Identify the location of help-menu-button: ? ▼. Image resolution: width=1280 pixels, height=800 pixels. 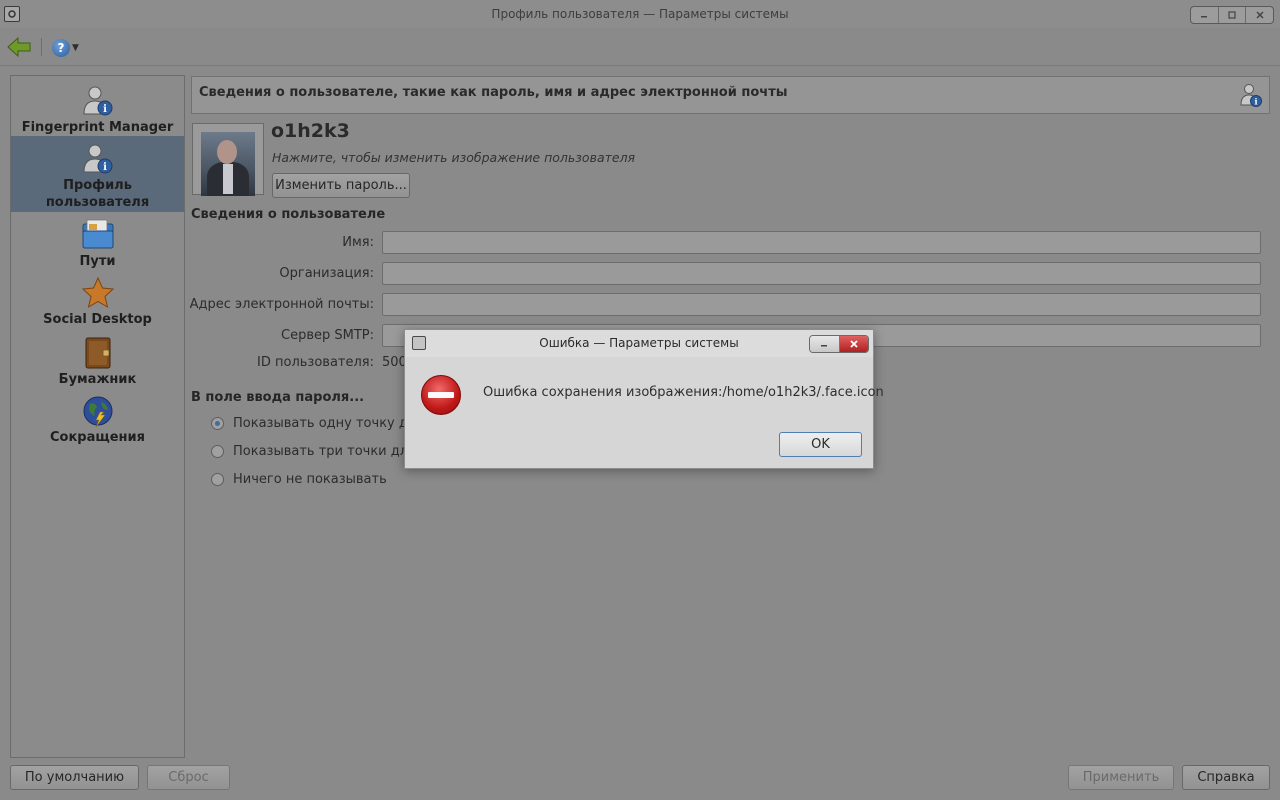
(68, 48).